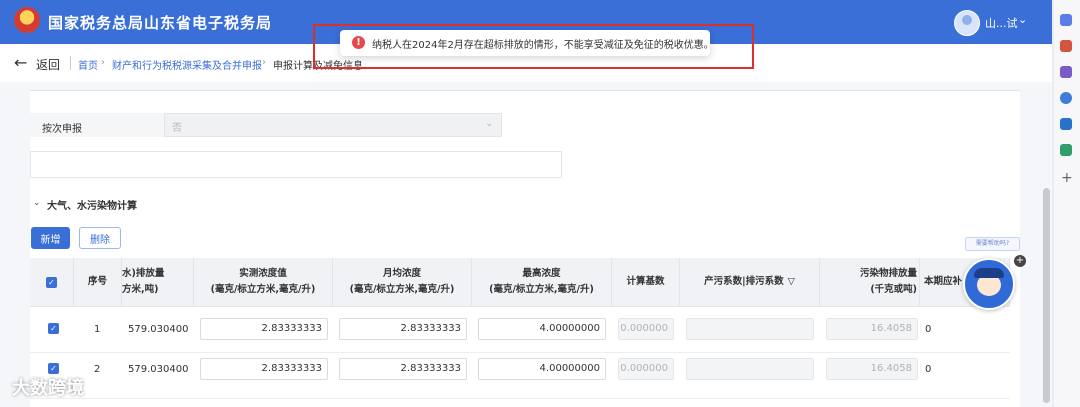 This screenshot has height=407, width=1080. I want to click on section-title: 大气、水污染物计算, so click(92, 206).